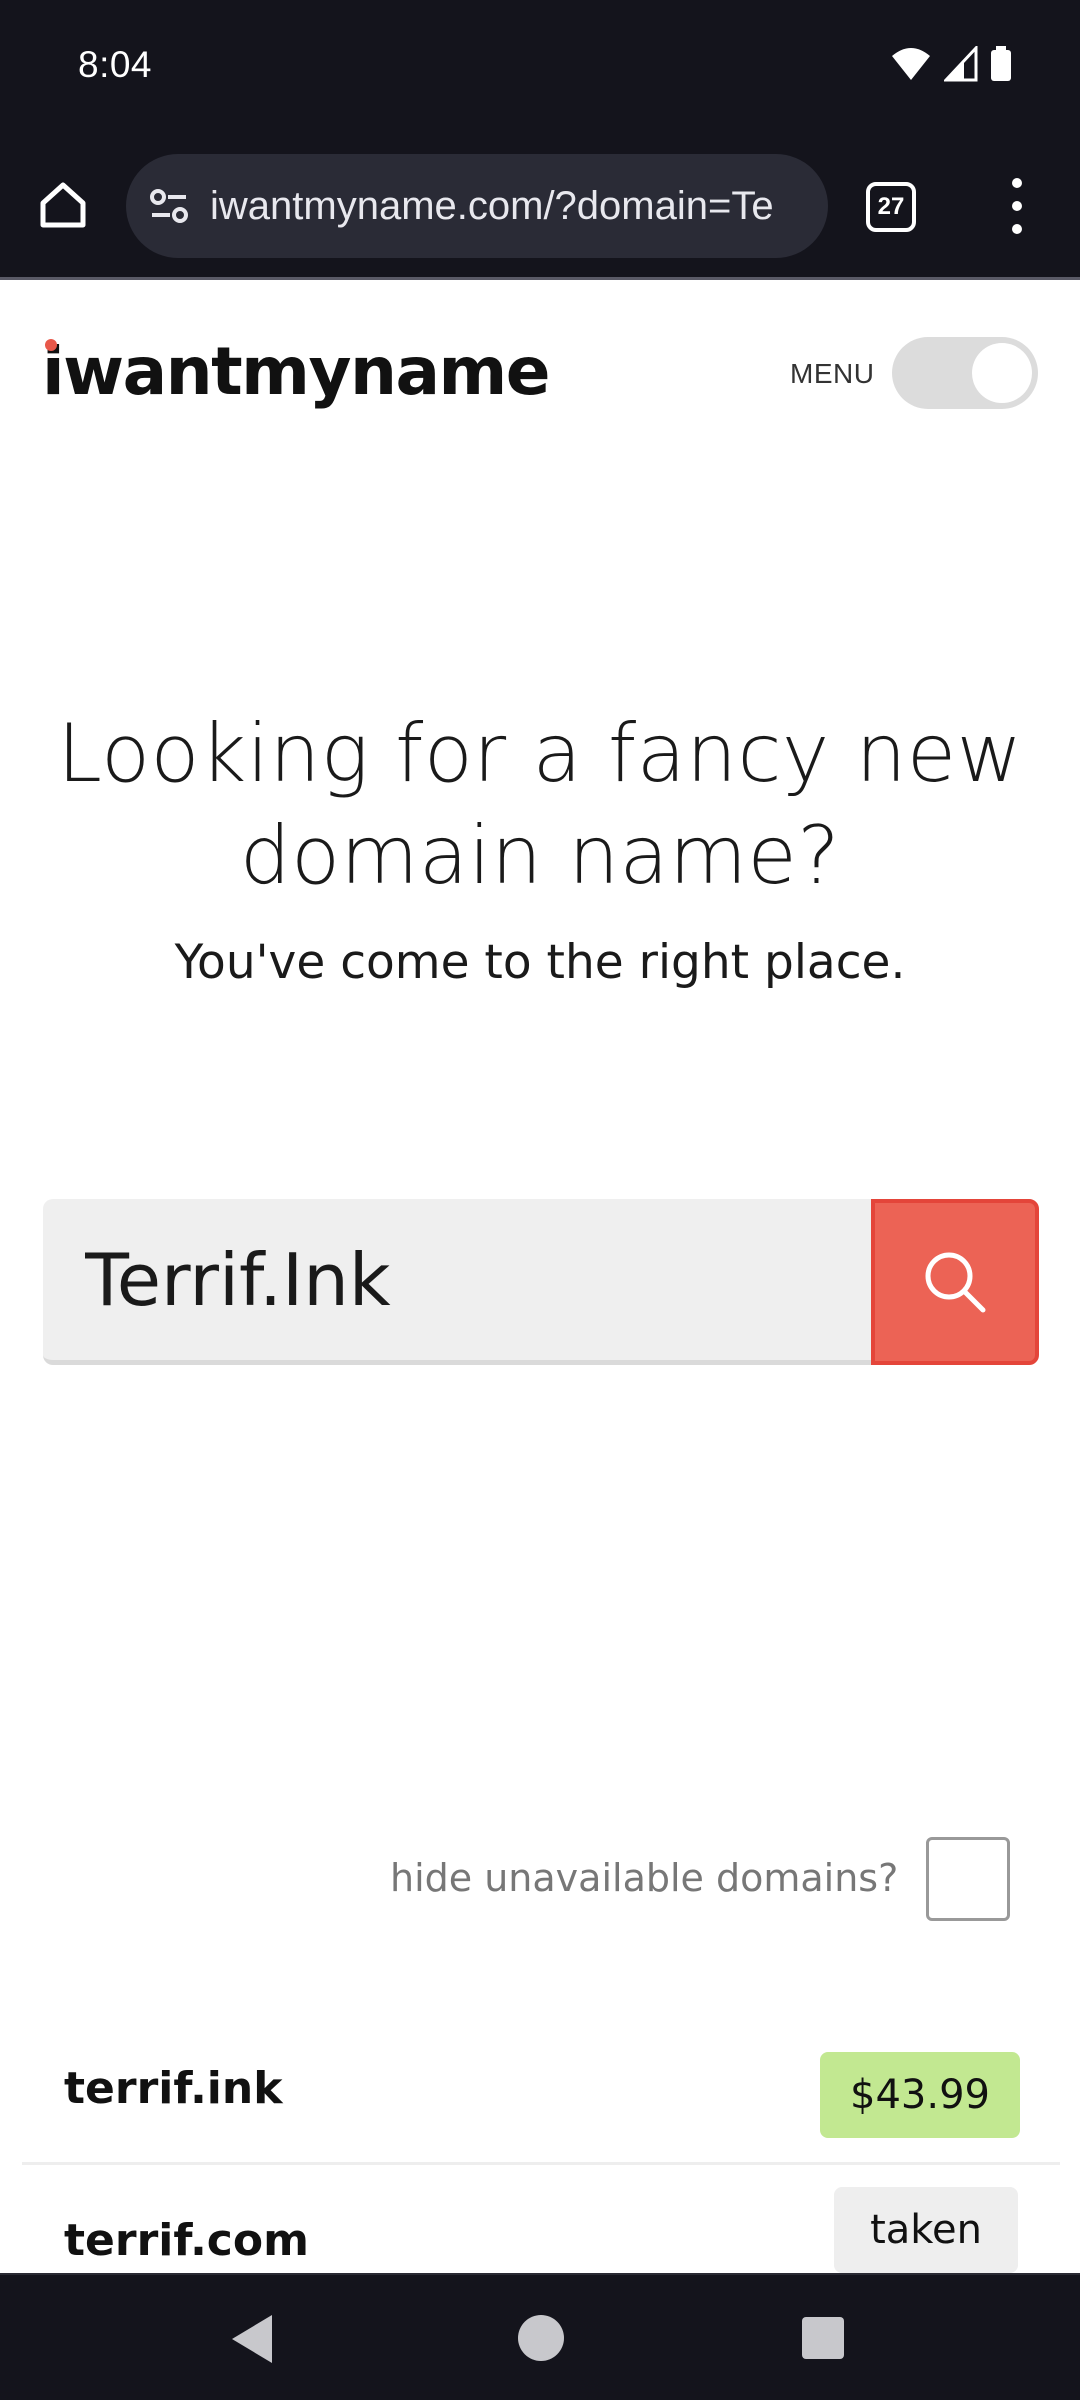 Image resolution: width=1080 pixels, height=2400 pixels. I want to click on home-button, so click(63, 205).